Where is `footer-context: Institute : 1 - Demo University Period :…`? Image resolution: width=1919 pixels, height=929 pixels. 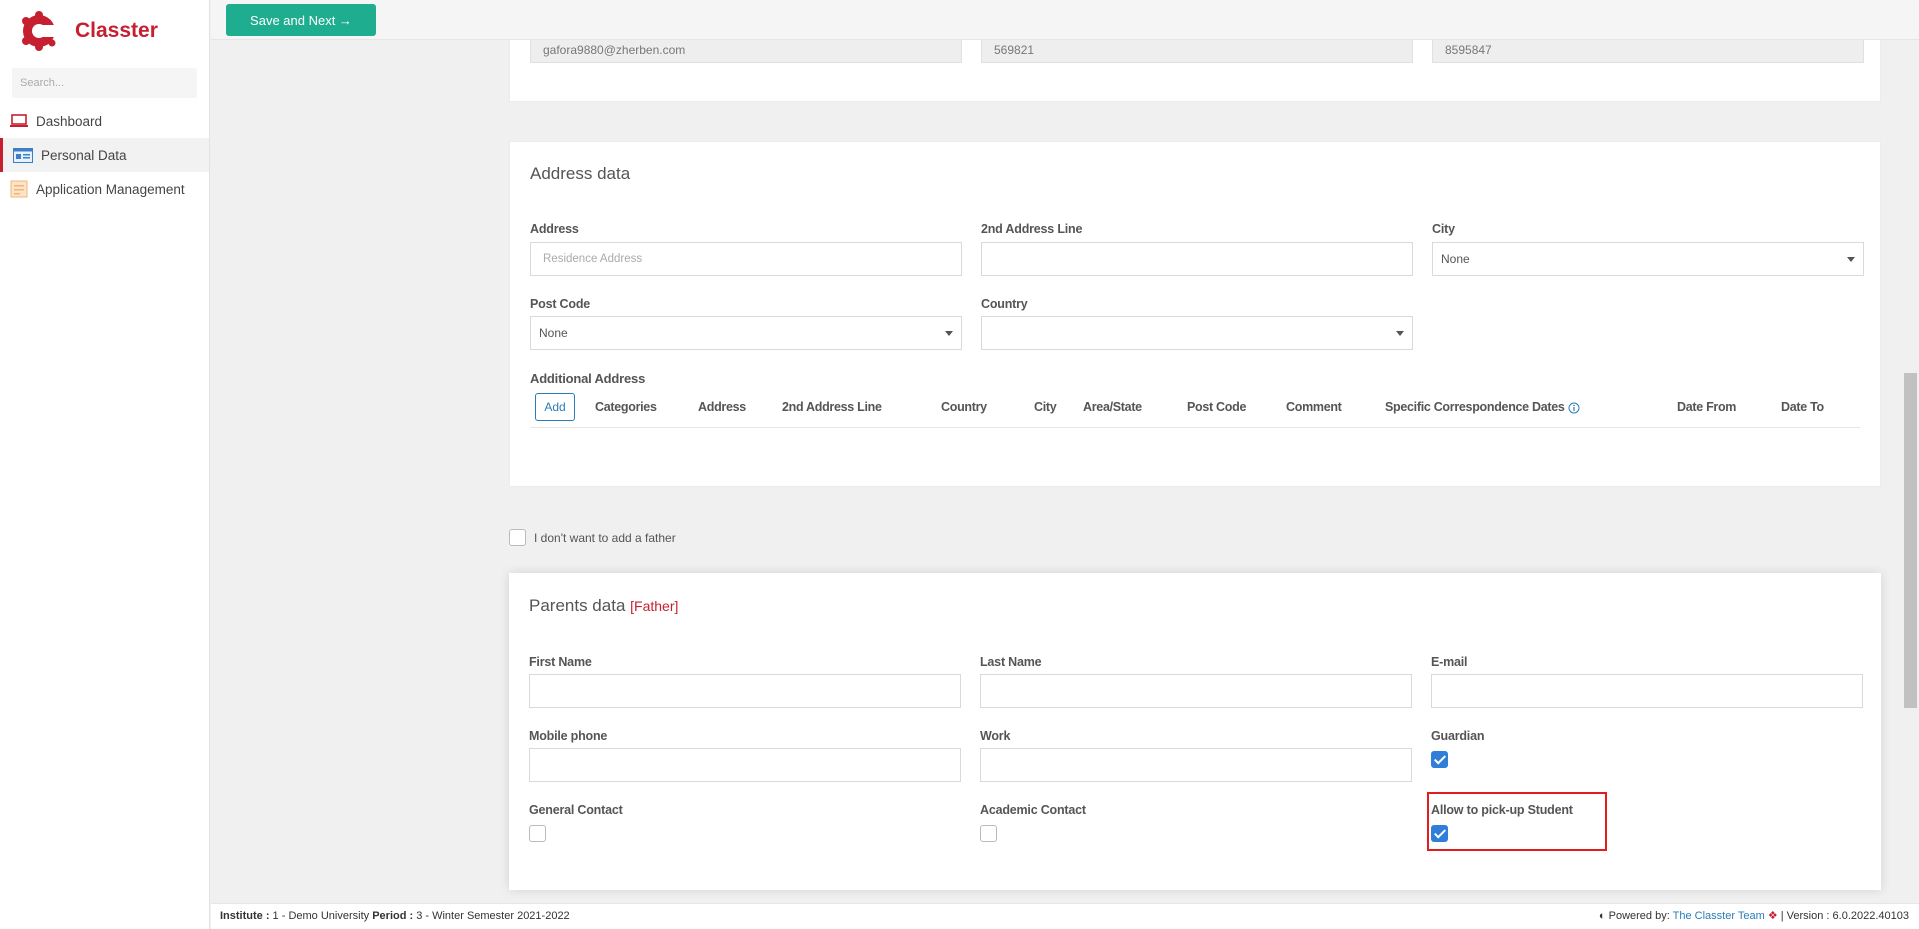
footer-context: Institute : 1 - Demo University Period :… is located at coordinates (395, 916).